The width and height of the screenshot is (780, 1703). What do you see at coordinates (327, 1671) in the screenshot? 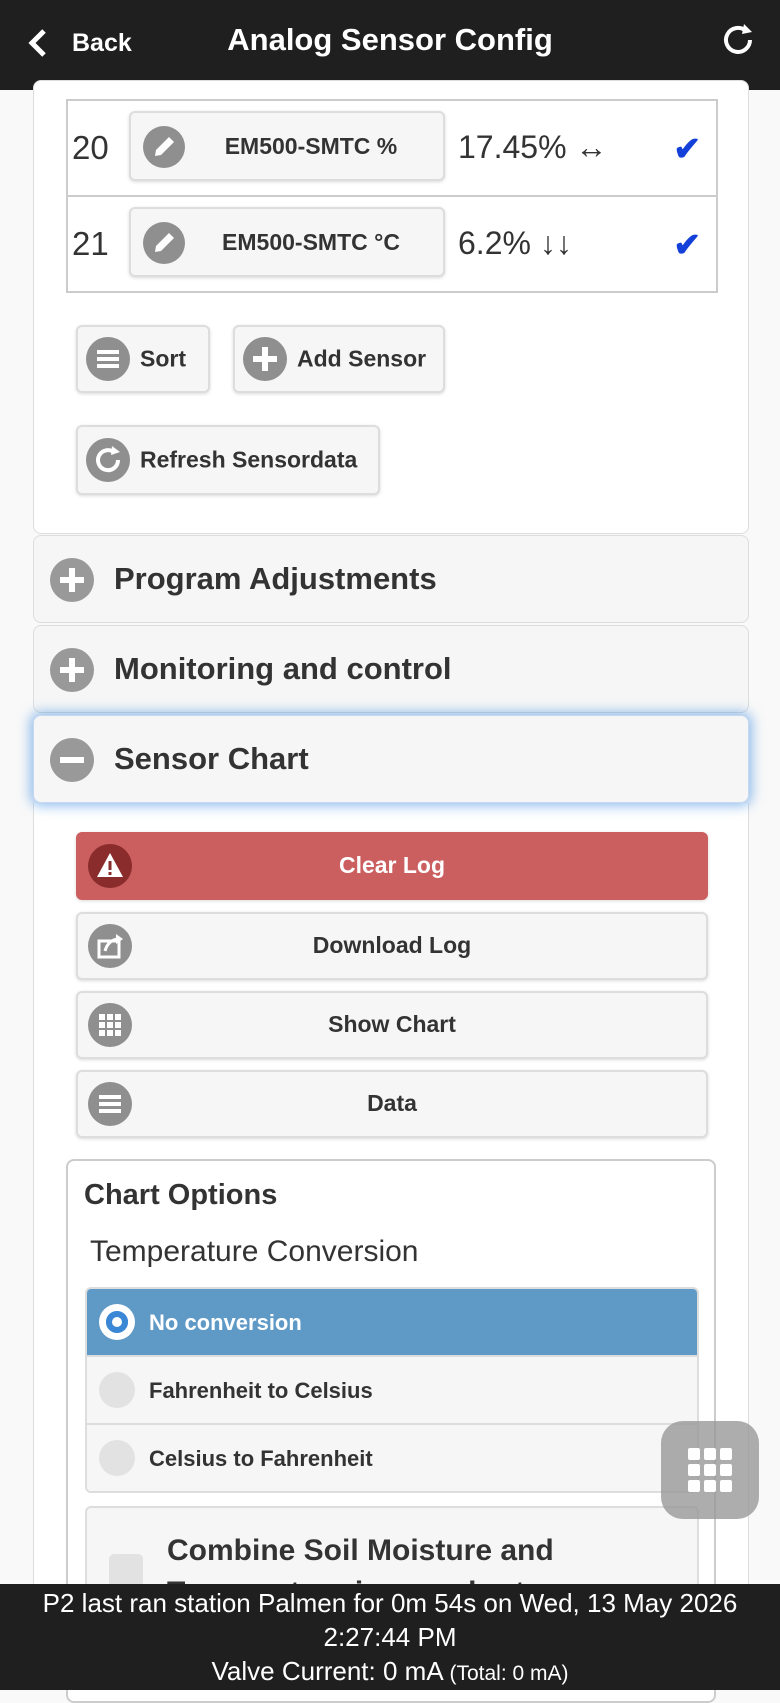
I see `valve-current-label: Valve Current: 0 mA` at bounding box center [327, 1671].